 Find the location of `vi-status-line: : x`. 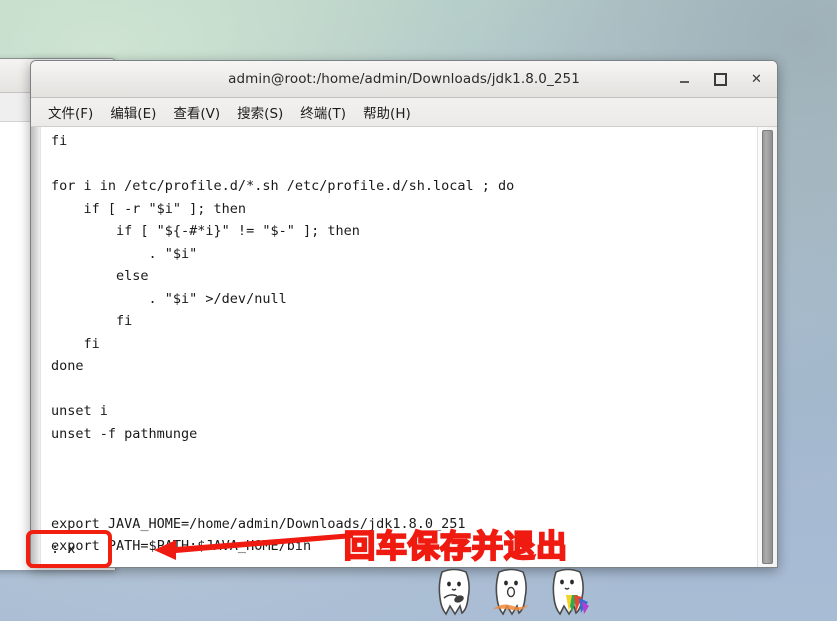

vi-status-line: : x is located at coordinates (399, 549).